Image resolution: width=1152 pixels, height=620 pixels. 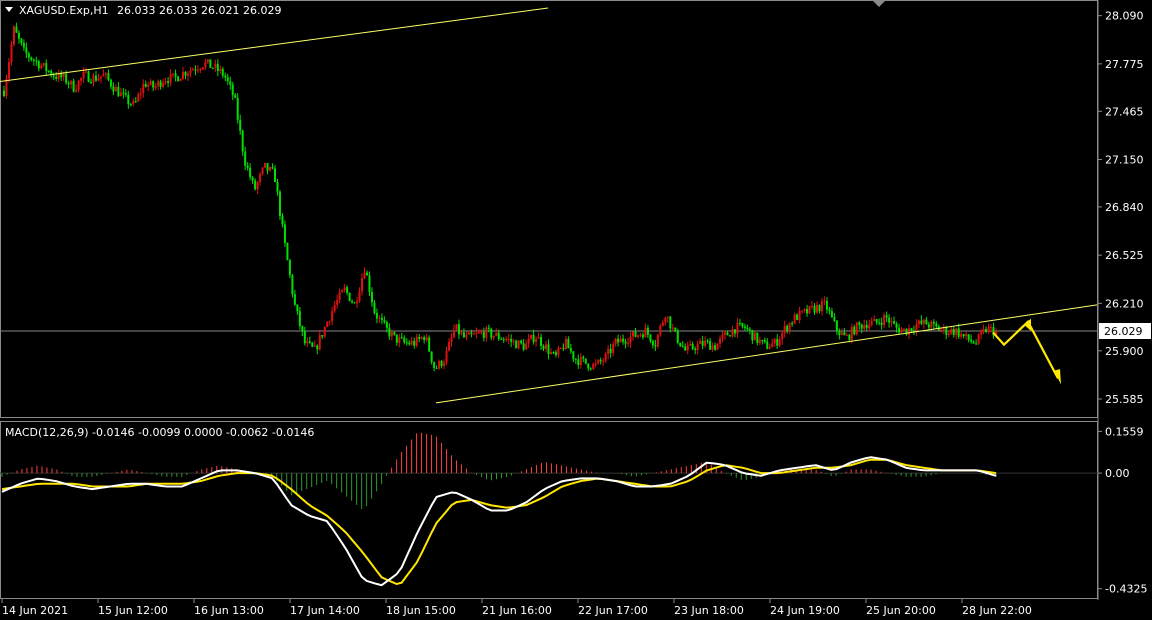 I want to click on symbol-timeframe: XAGUSD.Exp,H1, so click(x=64, y=10).